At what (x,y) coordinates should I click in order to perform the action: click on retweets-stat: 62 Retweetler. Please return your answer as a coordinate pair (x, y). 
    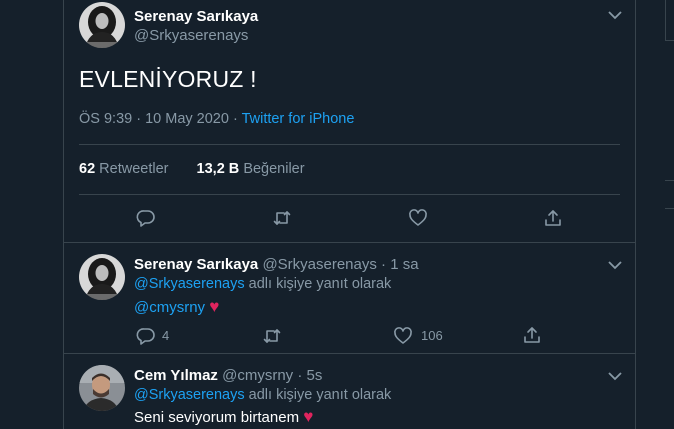
    Looking at the image, I should click on (123, 169).